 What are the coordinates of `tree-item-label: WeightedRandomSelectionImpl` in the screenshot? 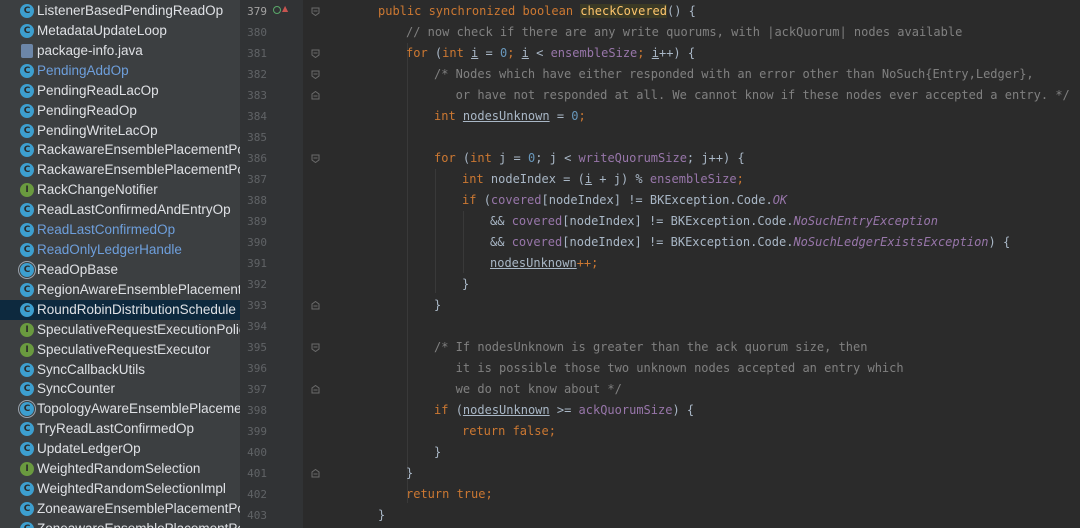 It's located at (131, 489).